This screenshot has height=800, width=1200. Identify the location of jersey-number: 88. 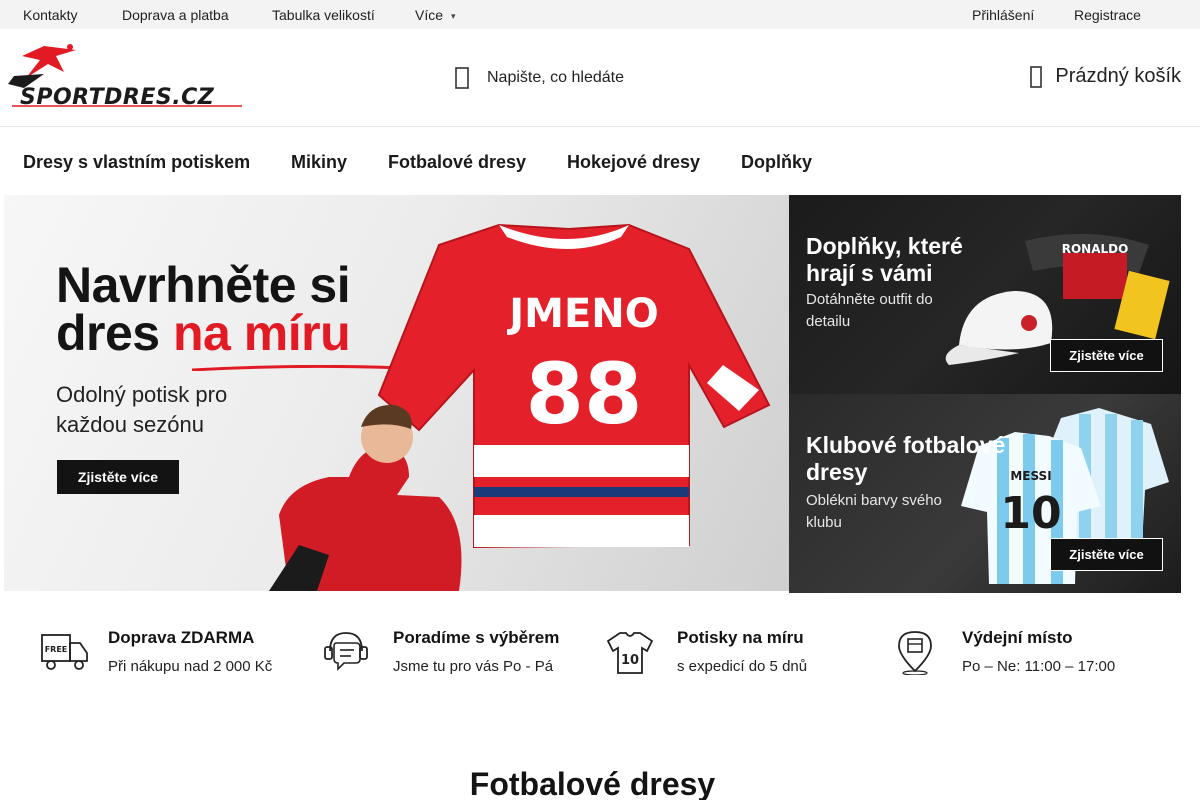
(584, 394).